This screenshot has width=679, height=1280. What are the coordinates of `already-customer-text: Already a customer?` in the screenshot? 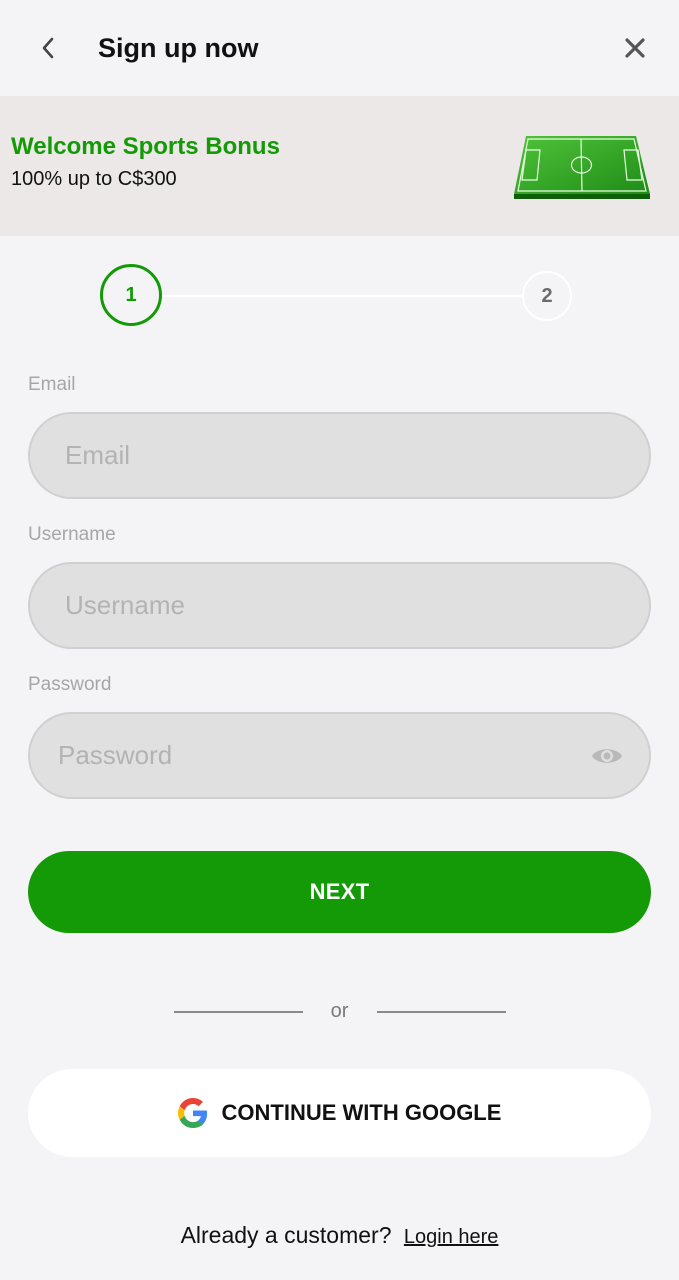 It's located at (286, 1235).